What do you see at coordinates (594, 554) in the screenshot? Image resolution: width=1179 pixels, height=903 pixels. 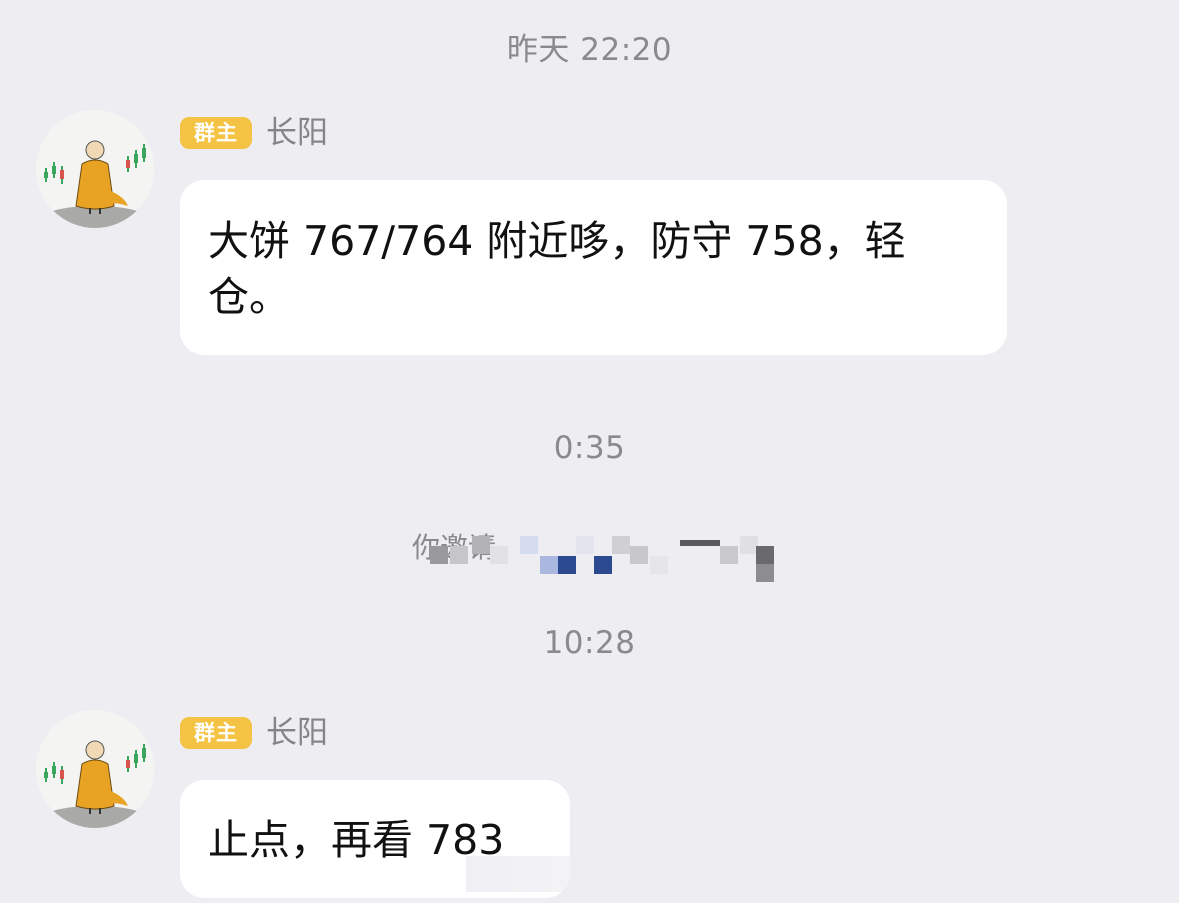 I see `system-invite-notice: 你邀请` at bounding box center [594, 554].